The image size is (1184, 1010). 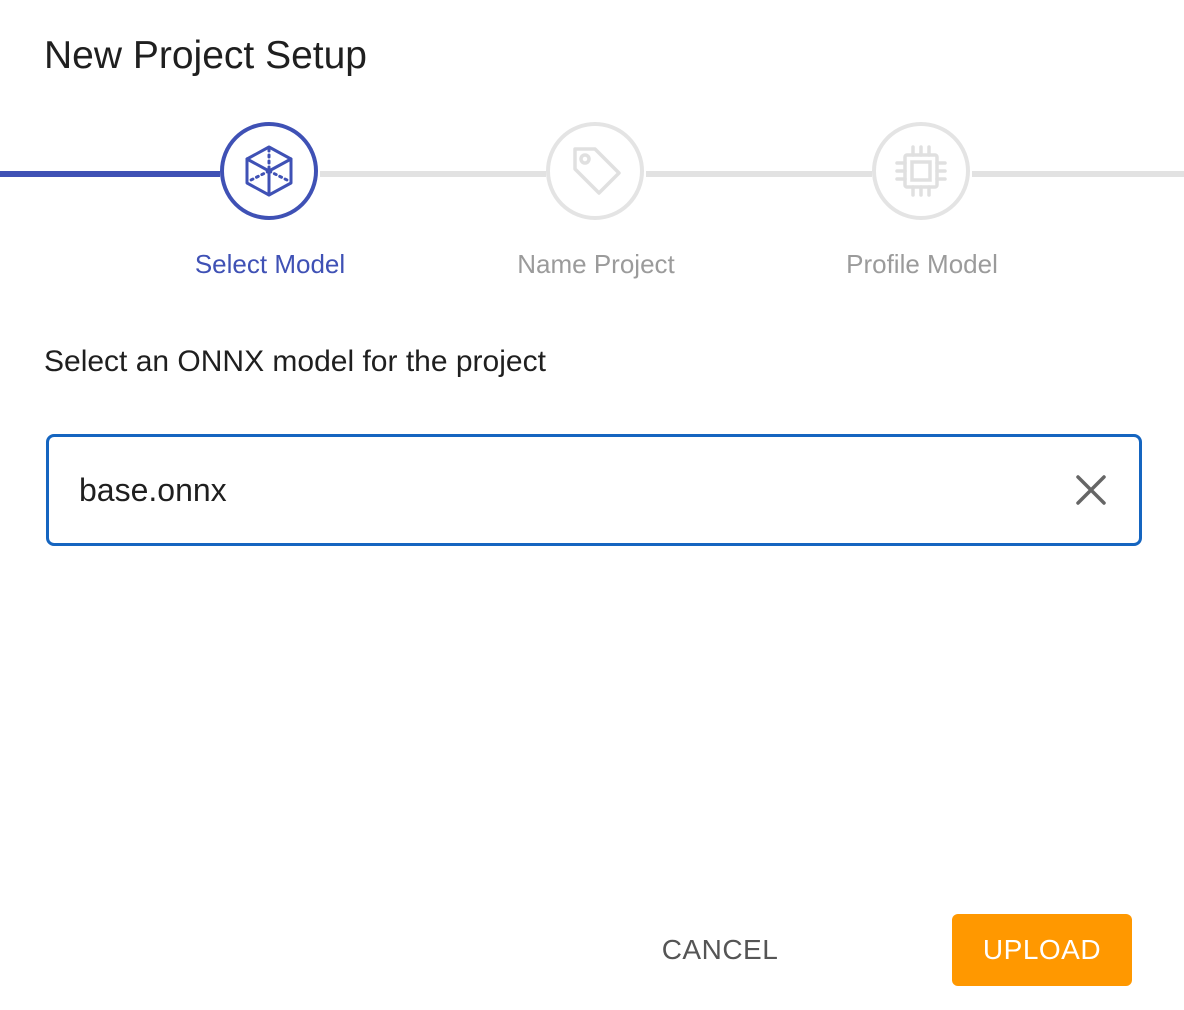 I want to click on step-label-select-model: Select Model, so click(x=270, y=264).